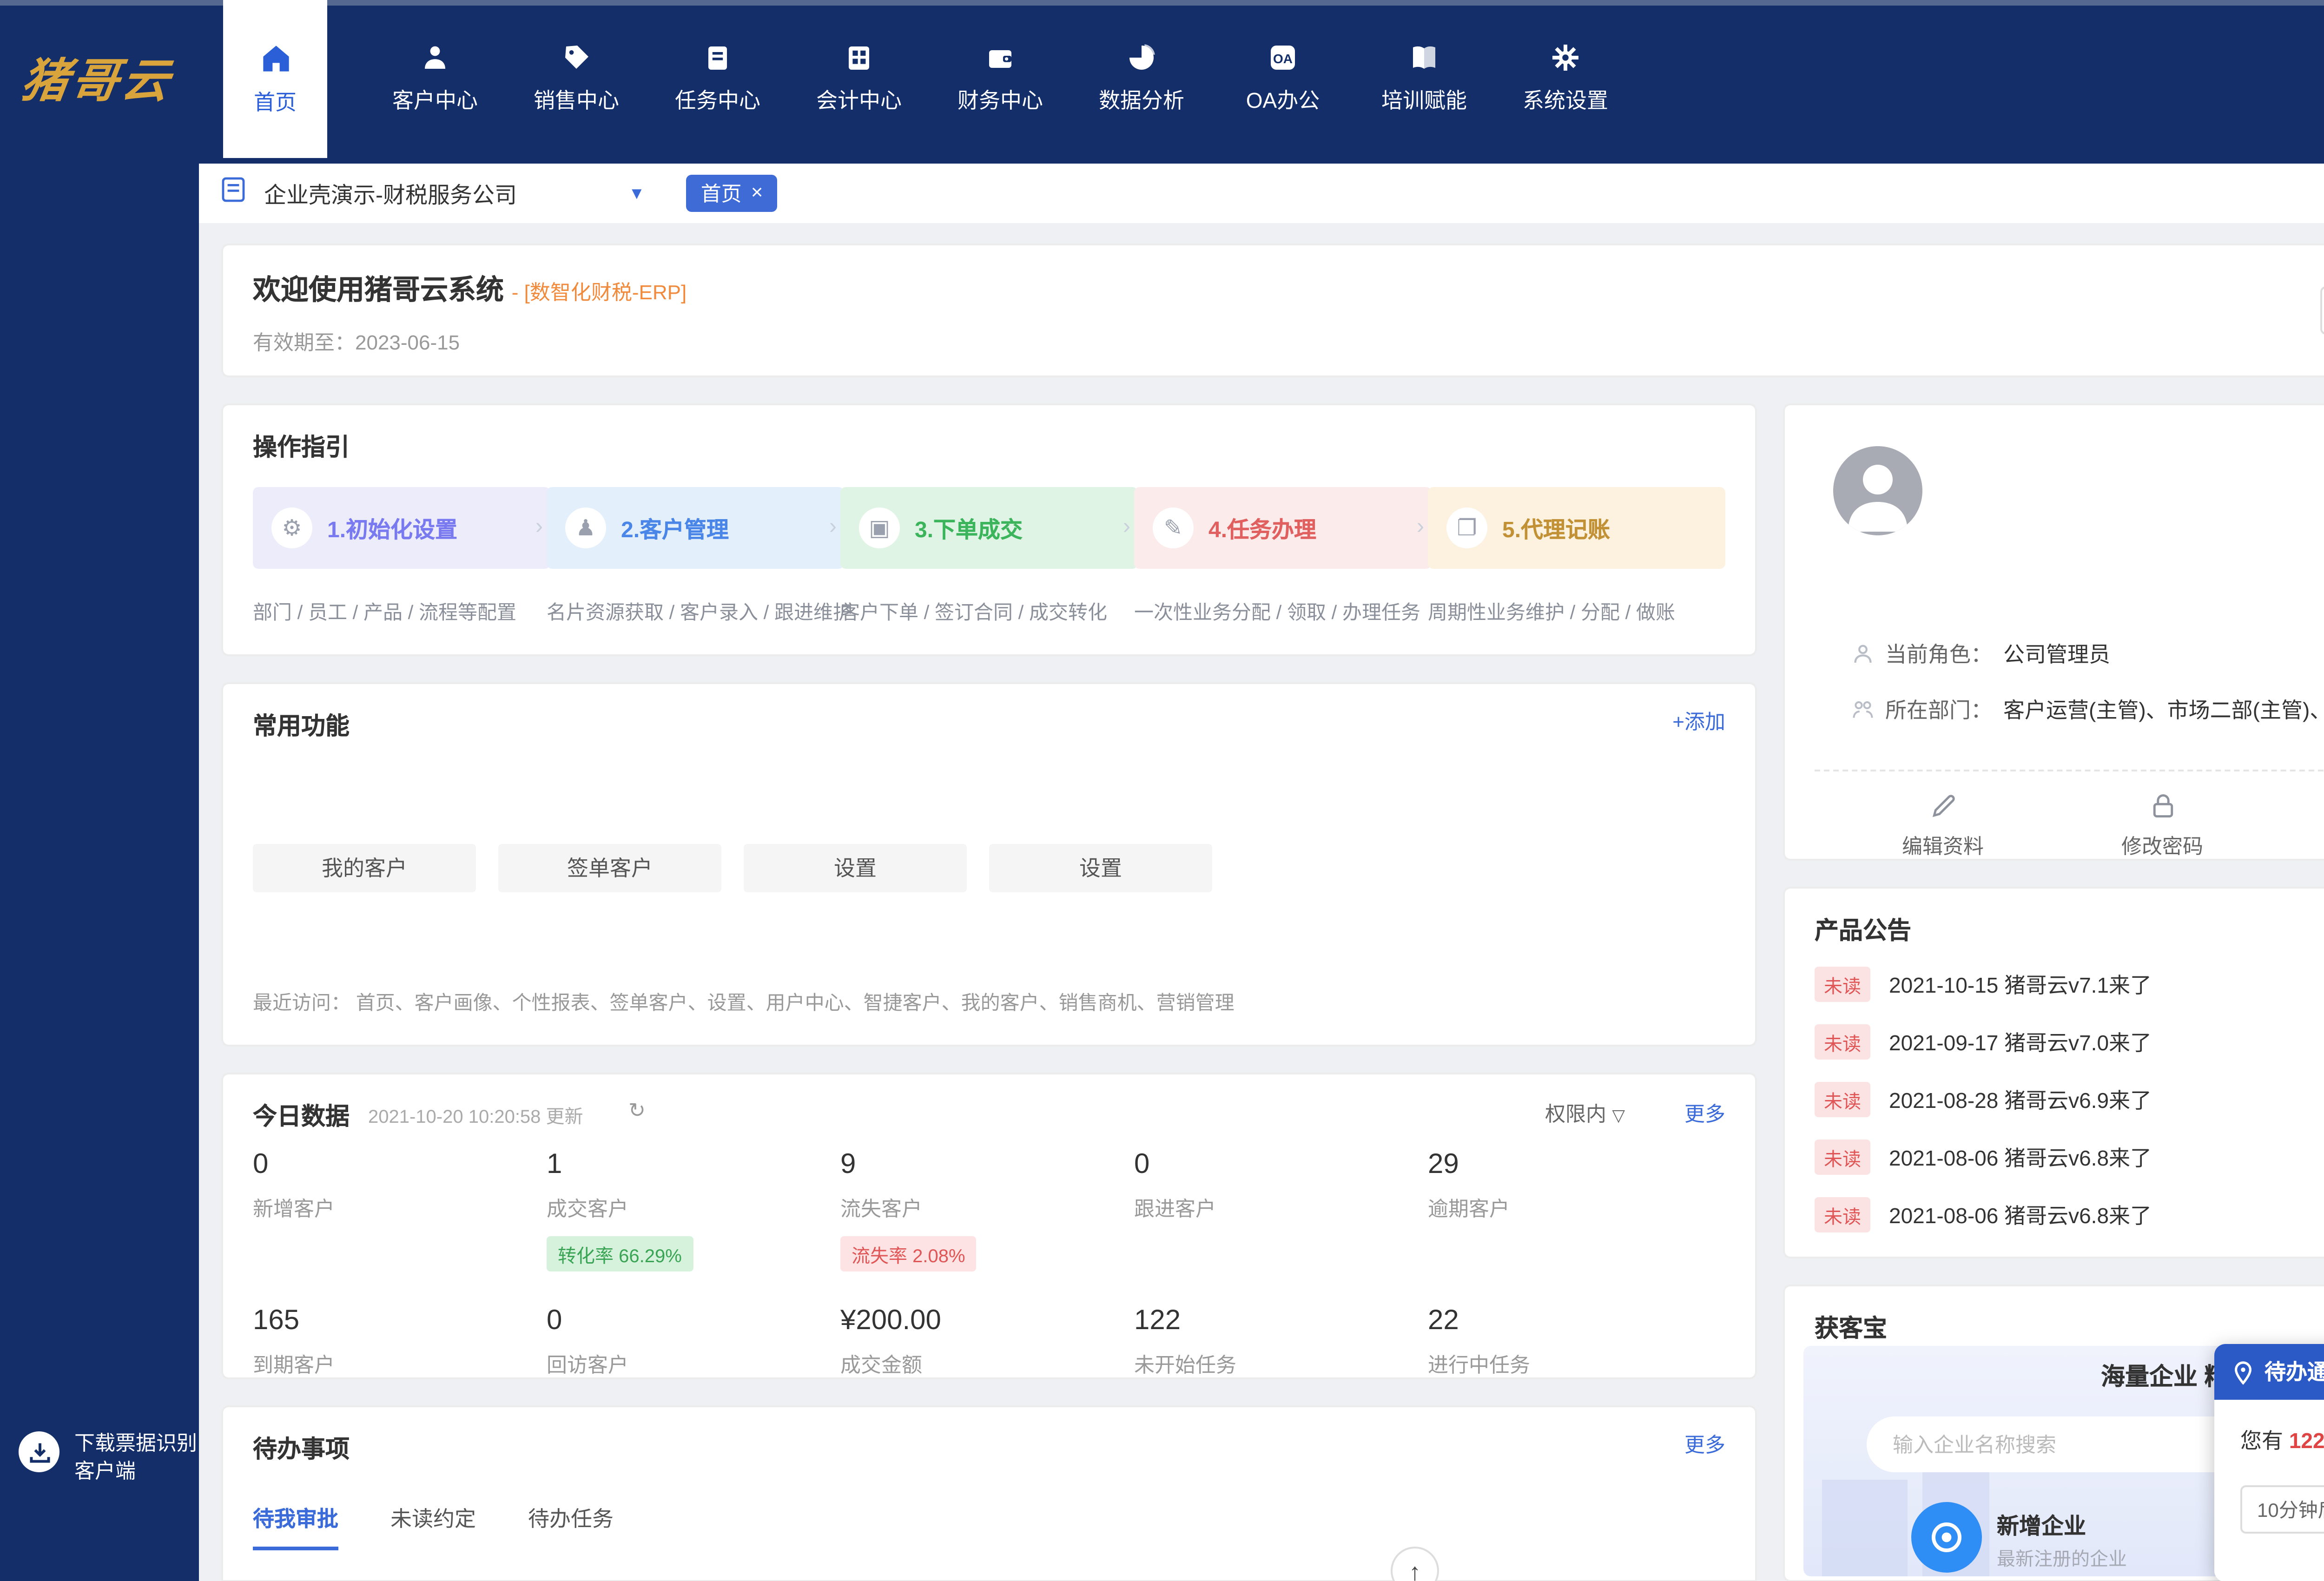 This screenshot has height=1581, width=2324. I want to click on person-icon, so click(1863, 654).